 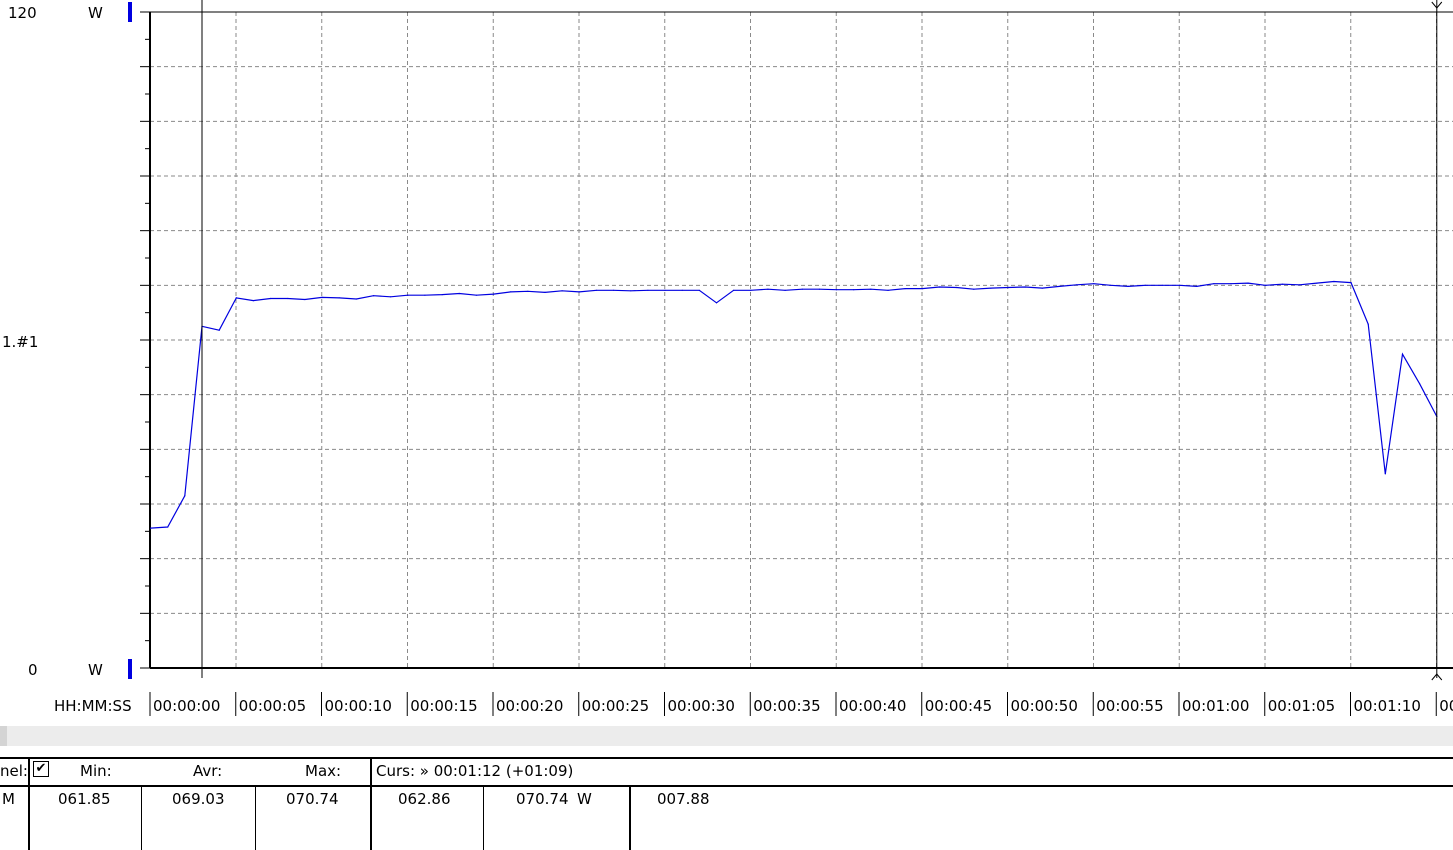 What do you see at coordinates (41, 769) in the screenshot?
I see `channel-checkbox: ✔` at bounding box center [41, 769].